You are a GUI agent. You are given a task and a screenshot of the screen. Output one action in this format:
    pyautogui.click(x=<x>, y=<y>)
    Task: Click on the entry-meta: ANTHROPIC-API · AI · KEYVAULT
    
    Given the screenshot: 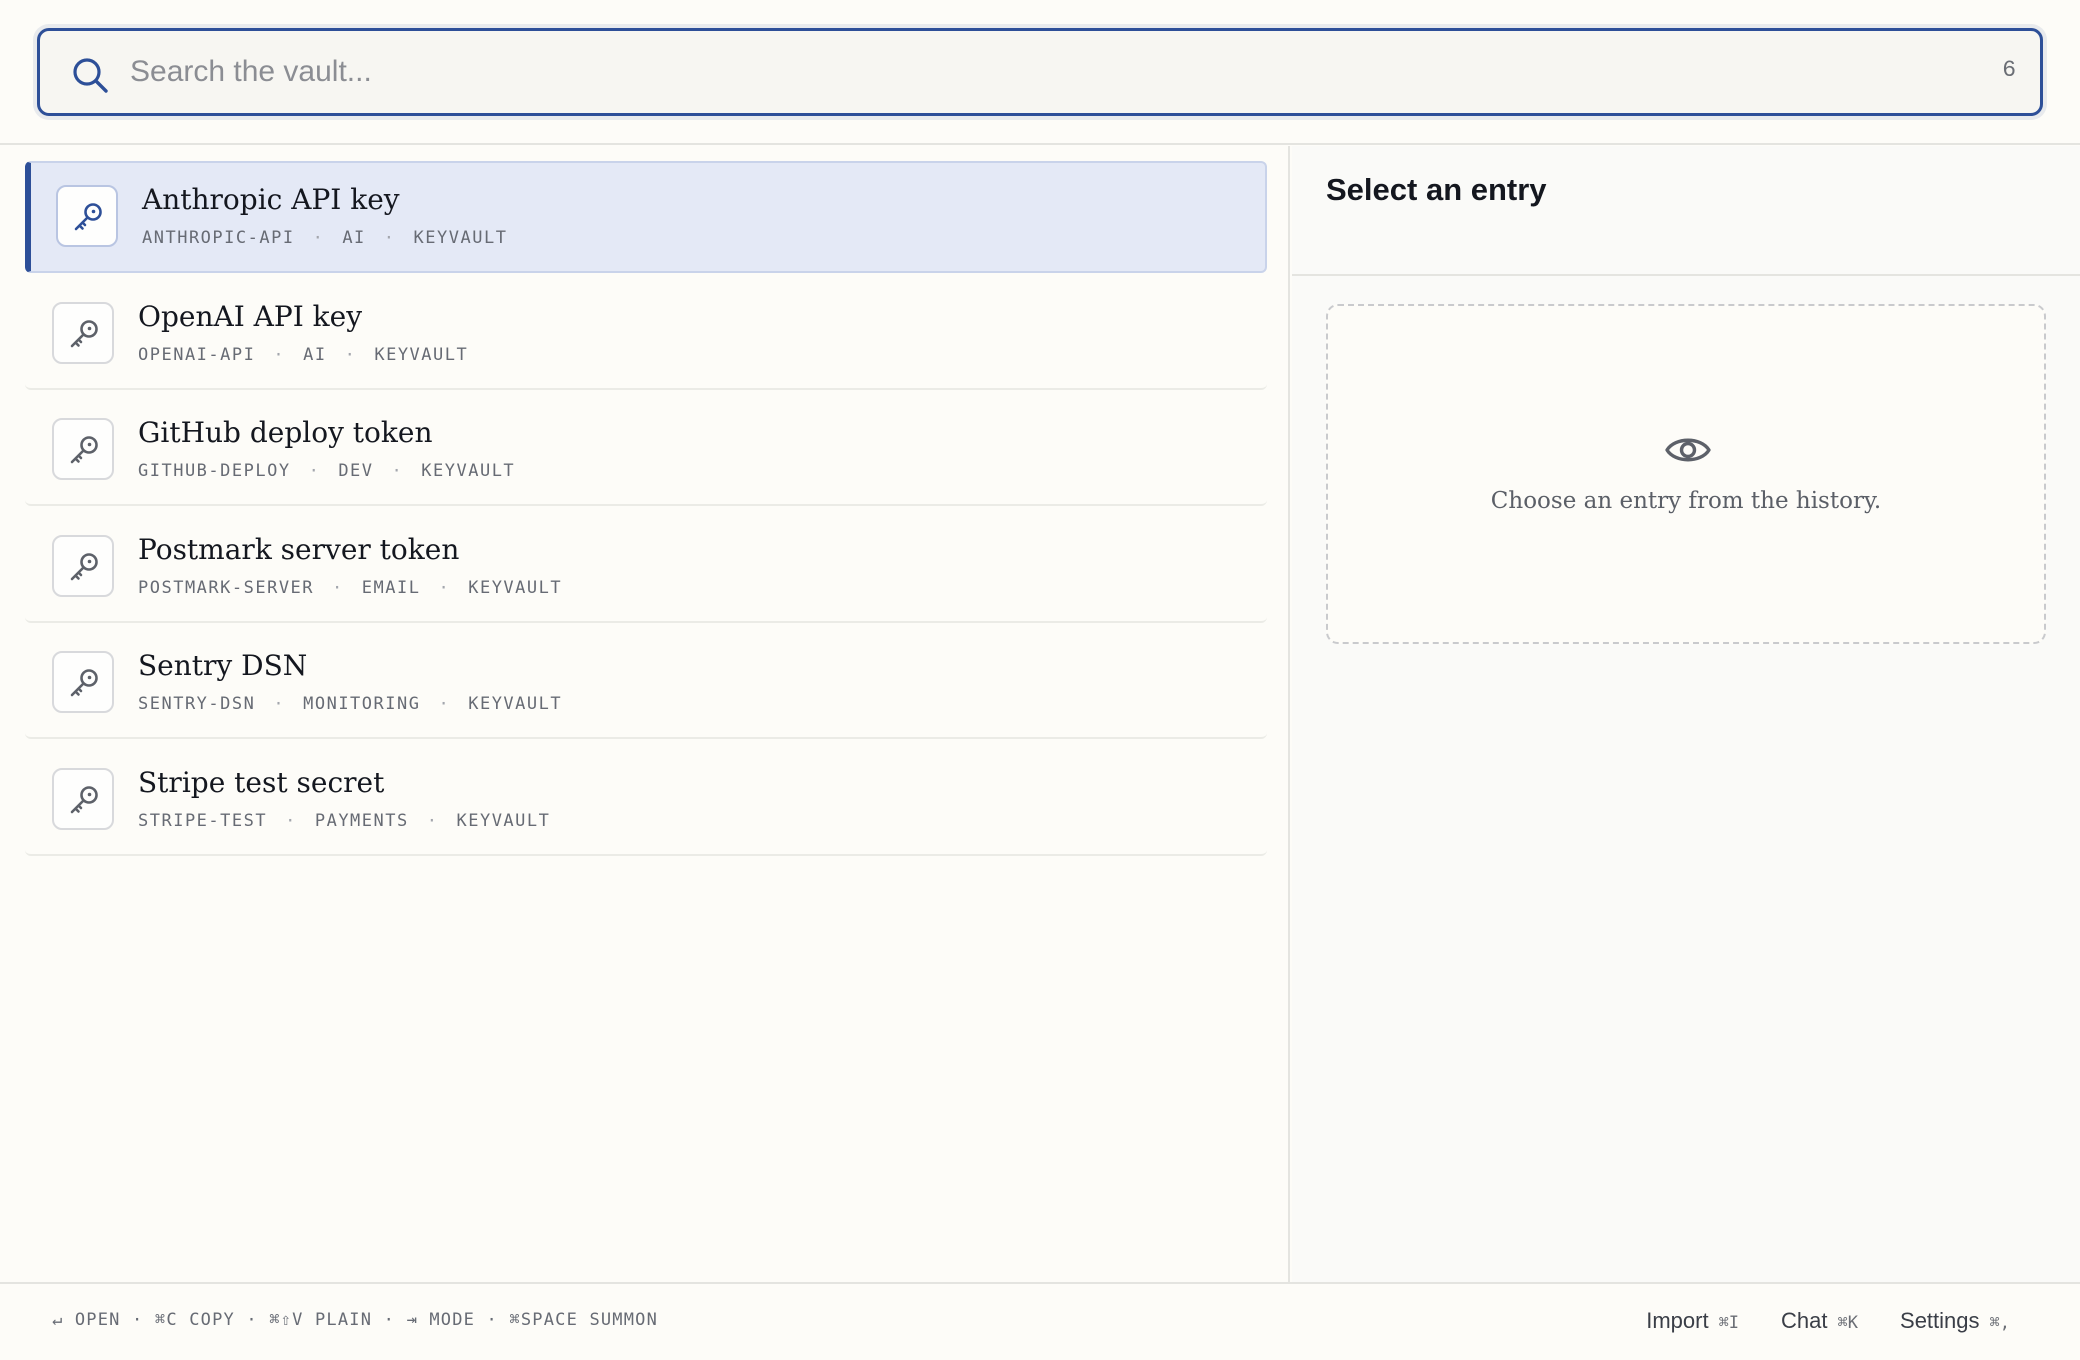 What is the action you would take?
    pyautogui.click(x=324, y=238)
    